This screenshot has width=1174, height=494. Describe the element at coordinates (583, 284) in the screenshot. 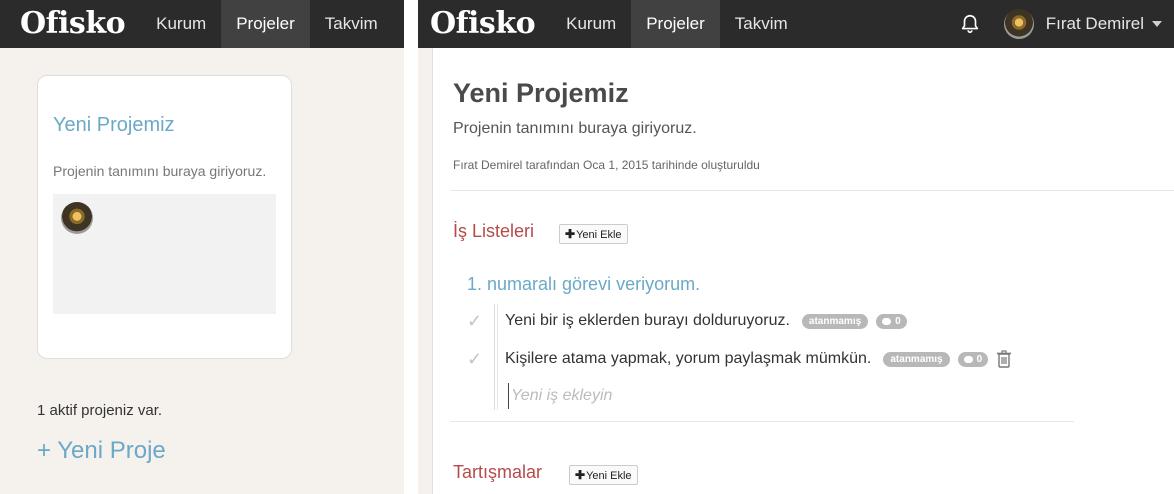

I see `tasklist-title: 1. numaralı görevi veriyorum.` at that location.